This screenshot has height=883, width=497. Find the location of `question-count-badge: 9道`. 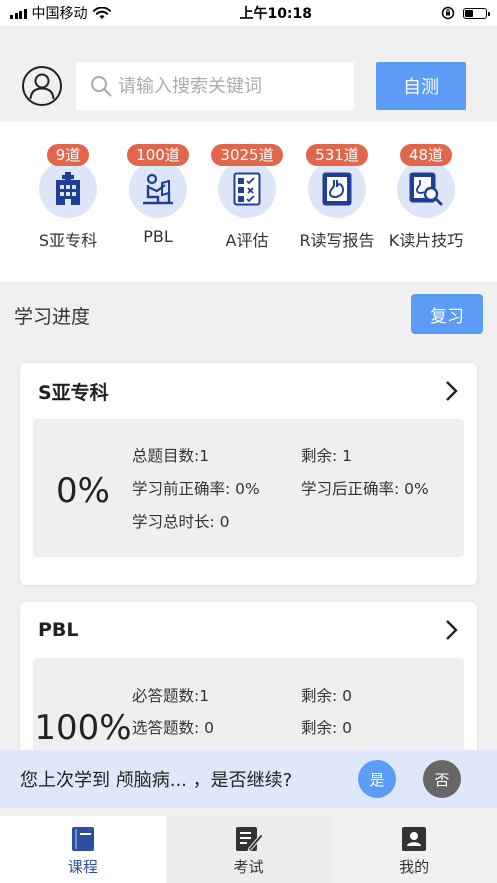

question-count-badge: 9道 is located at coordinates (68, 155).